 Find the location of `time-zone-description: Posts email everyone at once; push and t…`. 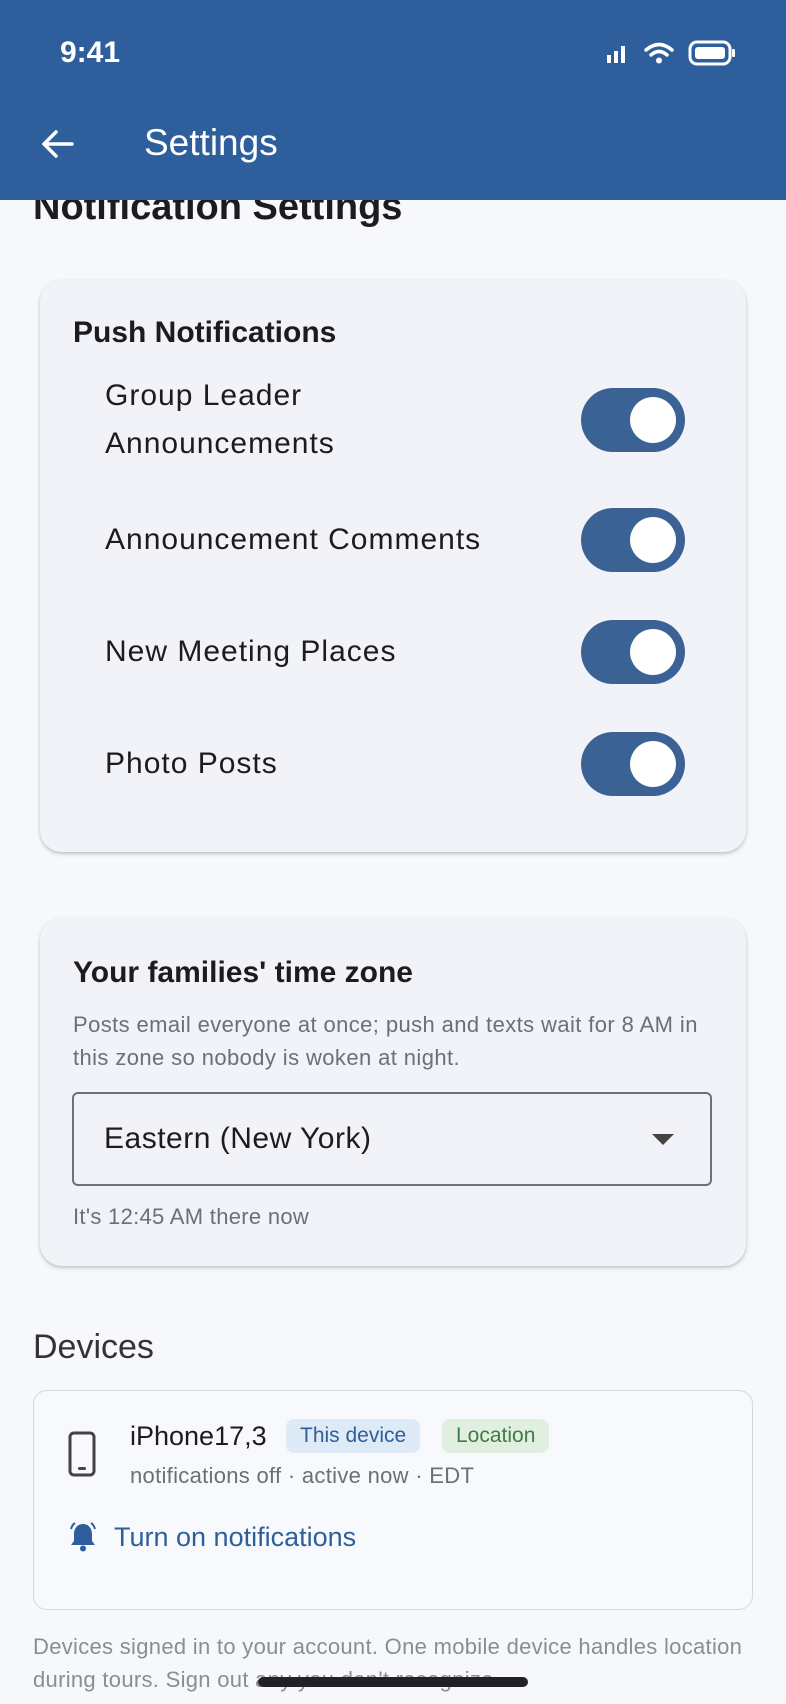

time-zone-description: Posts email everyone at once; push and t… is located at coordinates (385, 1041).